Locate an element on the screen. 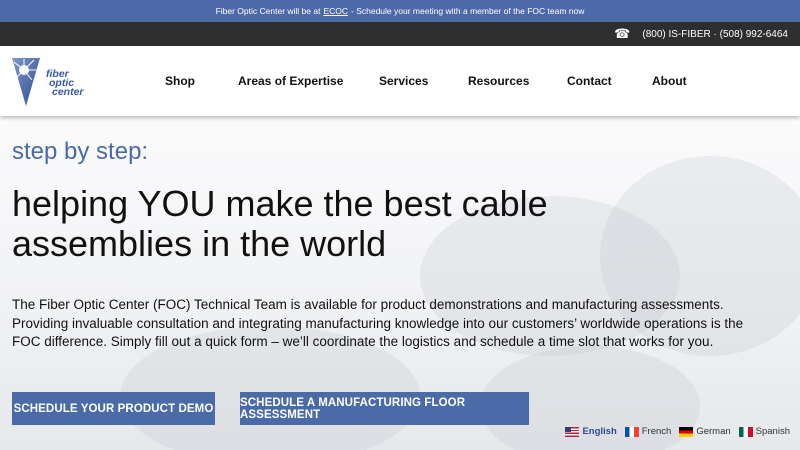 Image resolution: width=800 pixels, height=450 pixels. germany-flag-icon is located at coordinates (686, 431).